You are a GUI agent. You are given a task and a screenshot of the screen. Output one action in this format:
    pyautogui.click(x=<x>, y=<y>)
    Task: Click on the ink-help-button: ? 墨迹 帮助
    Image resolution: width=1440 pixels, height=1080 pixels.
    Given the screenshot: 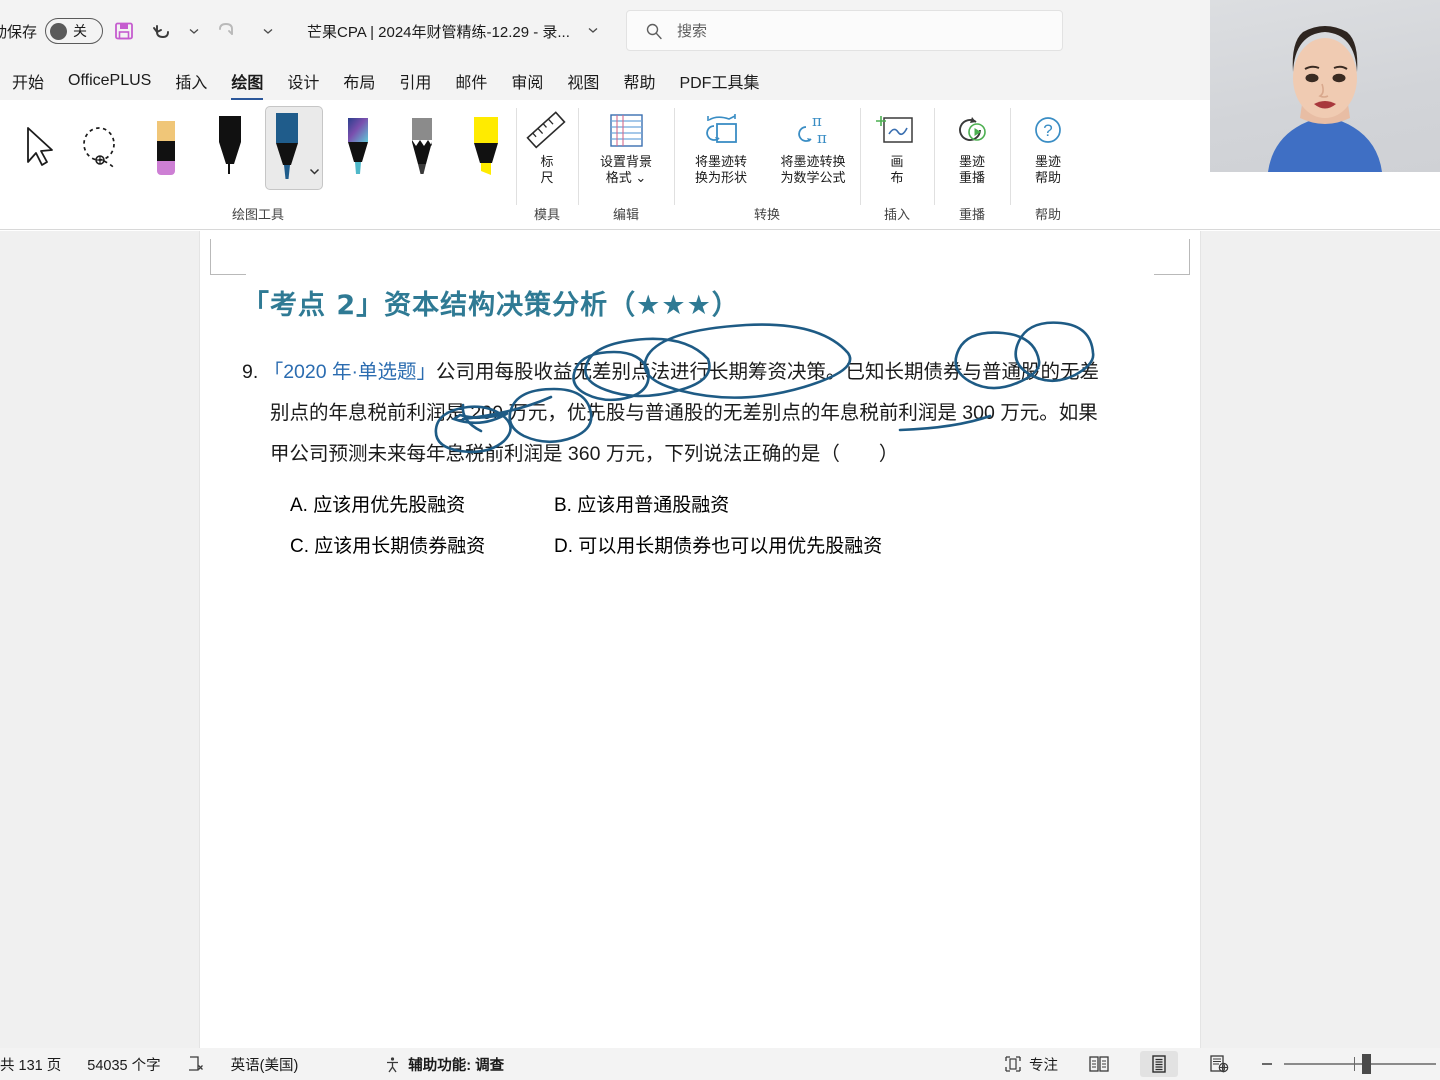 What is the action you would take?
    pyautogui.click(x=1048, y=146)
    